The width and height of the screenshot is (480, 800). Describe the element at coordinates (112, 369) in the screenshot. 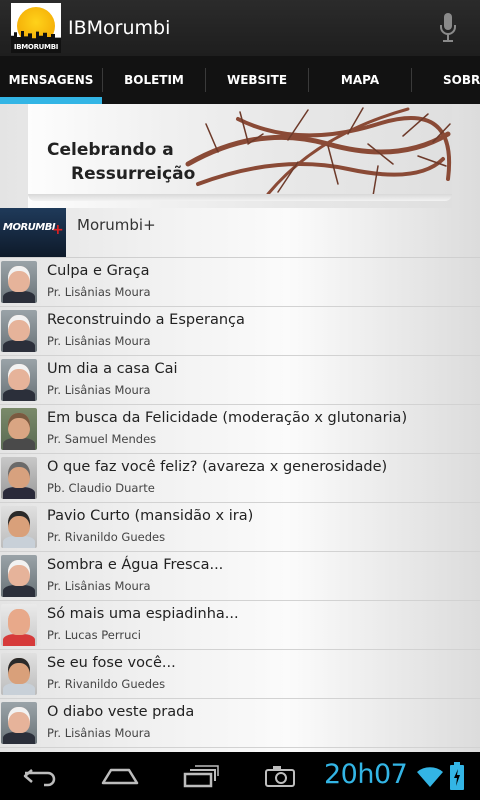

I see `message-title: Um dia a casa Cai` at that location.